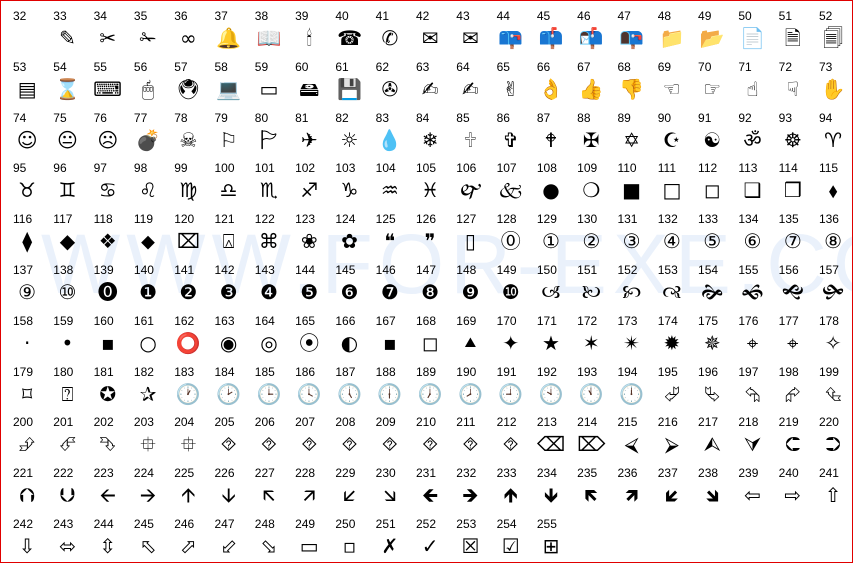 The image size is (853, 563). Describe the element at coordinates (229, 88) in the screenshot. I see `symbol-glyph: 💻` at that location.